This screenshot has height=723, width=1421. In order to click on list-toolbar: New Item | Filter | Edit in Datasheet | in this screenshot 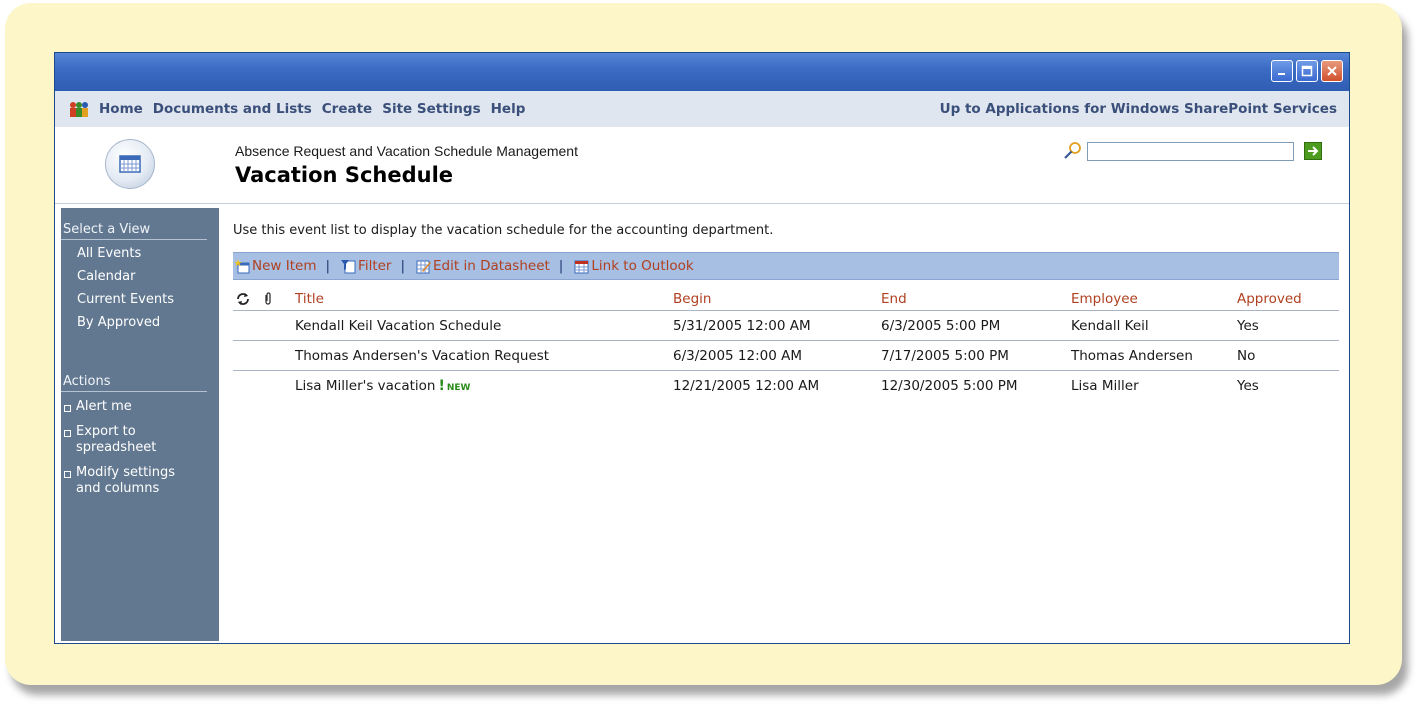, I will do `click(786, 266)`.